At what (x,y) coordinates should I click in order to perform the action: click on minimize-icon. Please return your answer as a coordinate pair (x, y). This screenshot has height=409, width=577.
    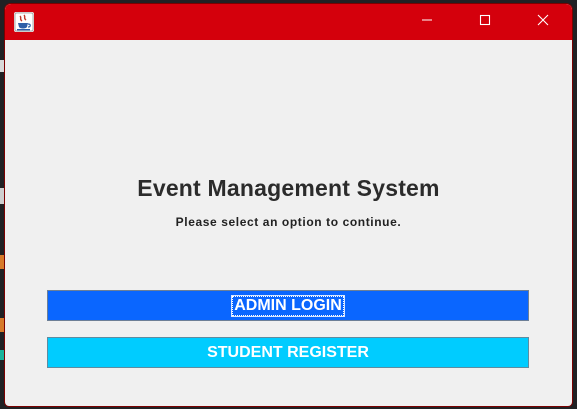
    Looking at the image, I should click on (427, 22).